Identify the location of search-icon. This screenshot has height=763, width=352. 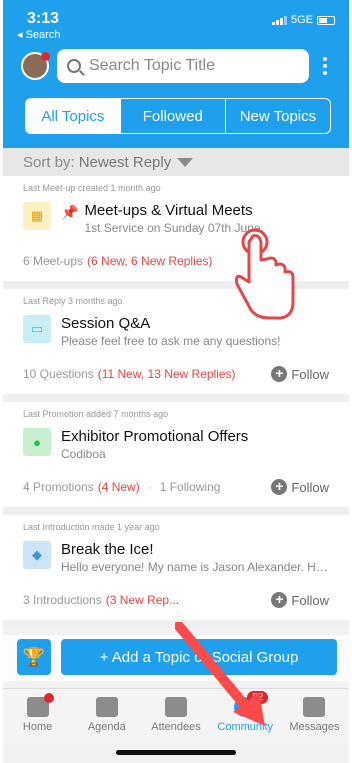
(74, 66).